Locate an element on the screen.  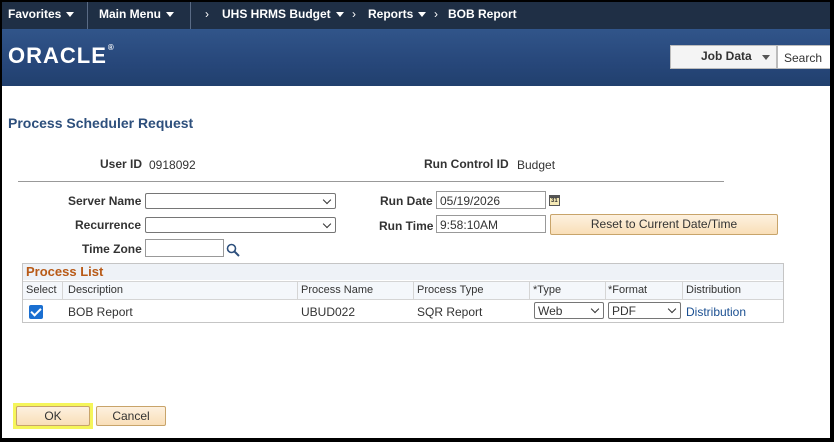
column-header-select: Select is located at coordinates (41, 290).